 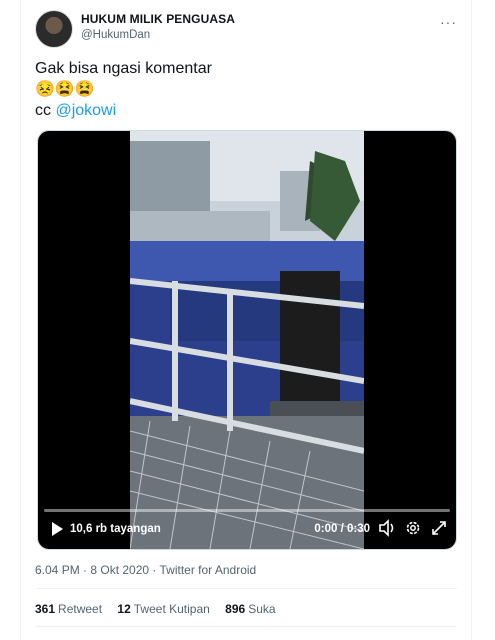 I want to click on video-control-row: 10,6 rb tayangan 0:00 / 0:30, so click(x=247, y=530).